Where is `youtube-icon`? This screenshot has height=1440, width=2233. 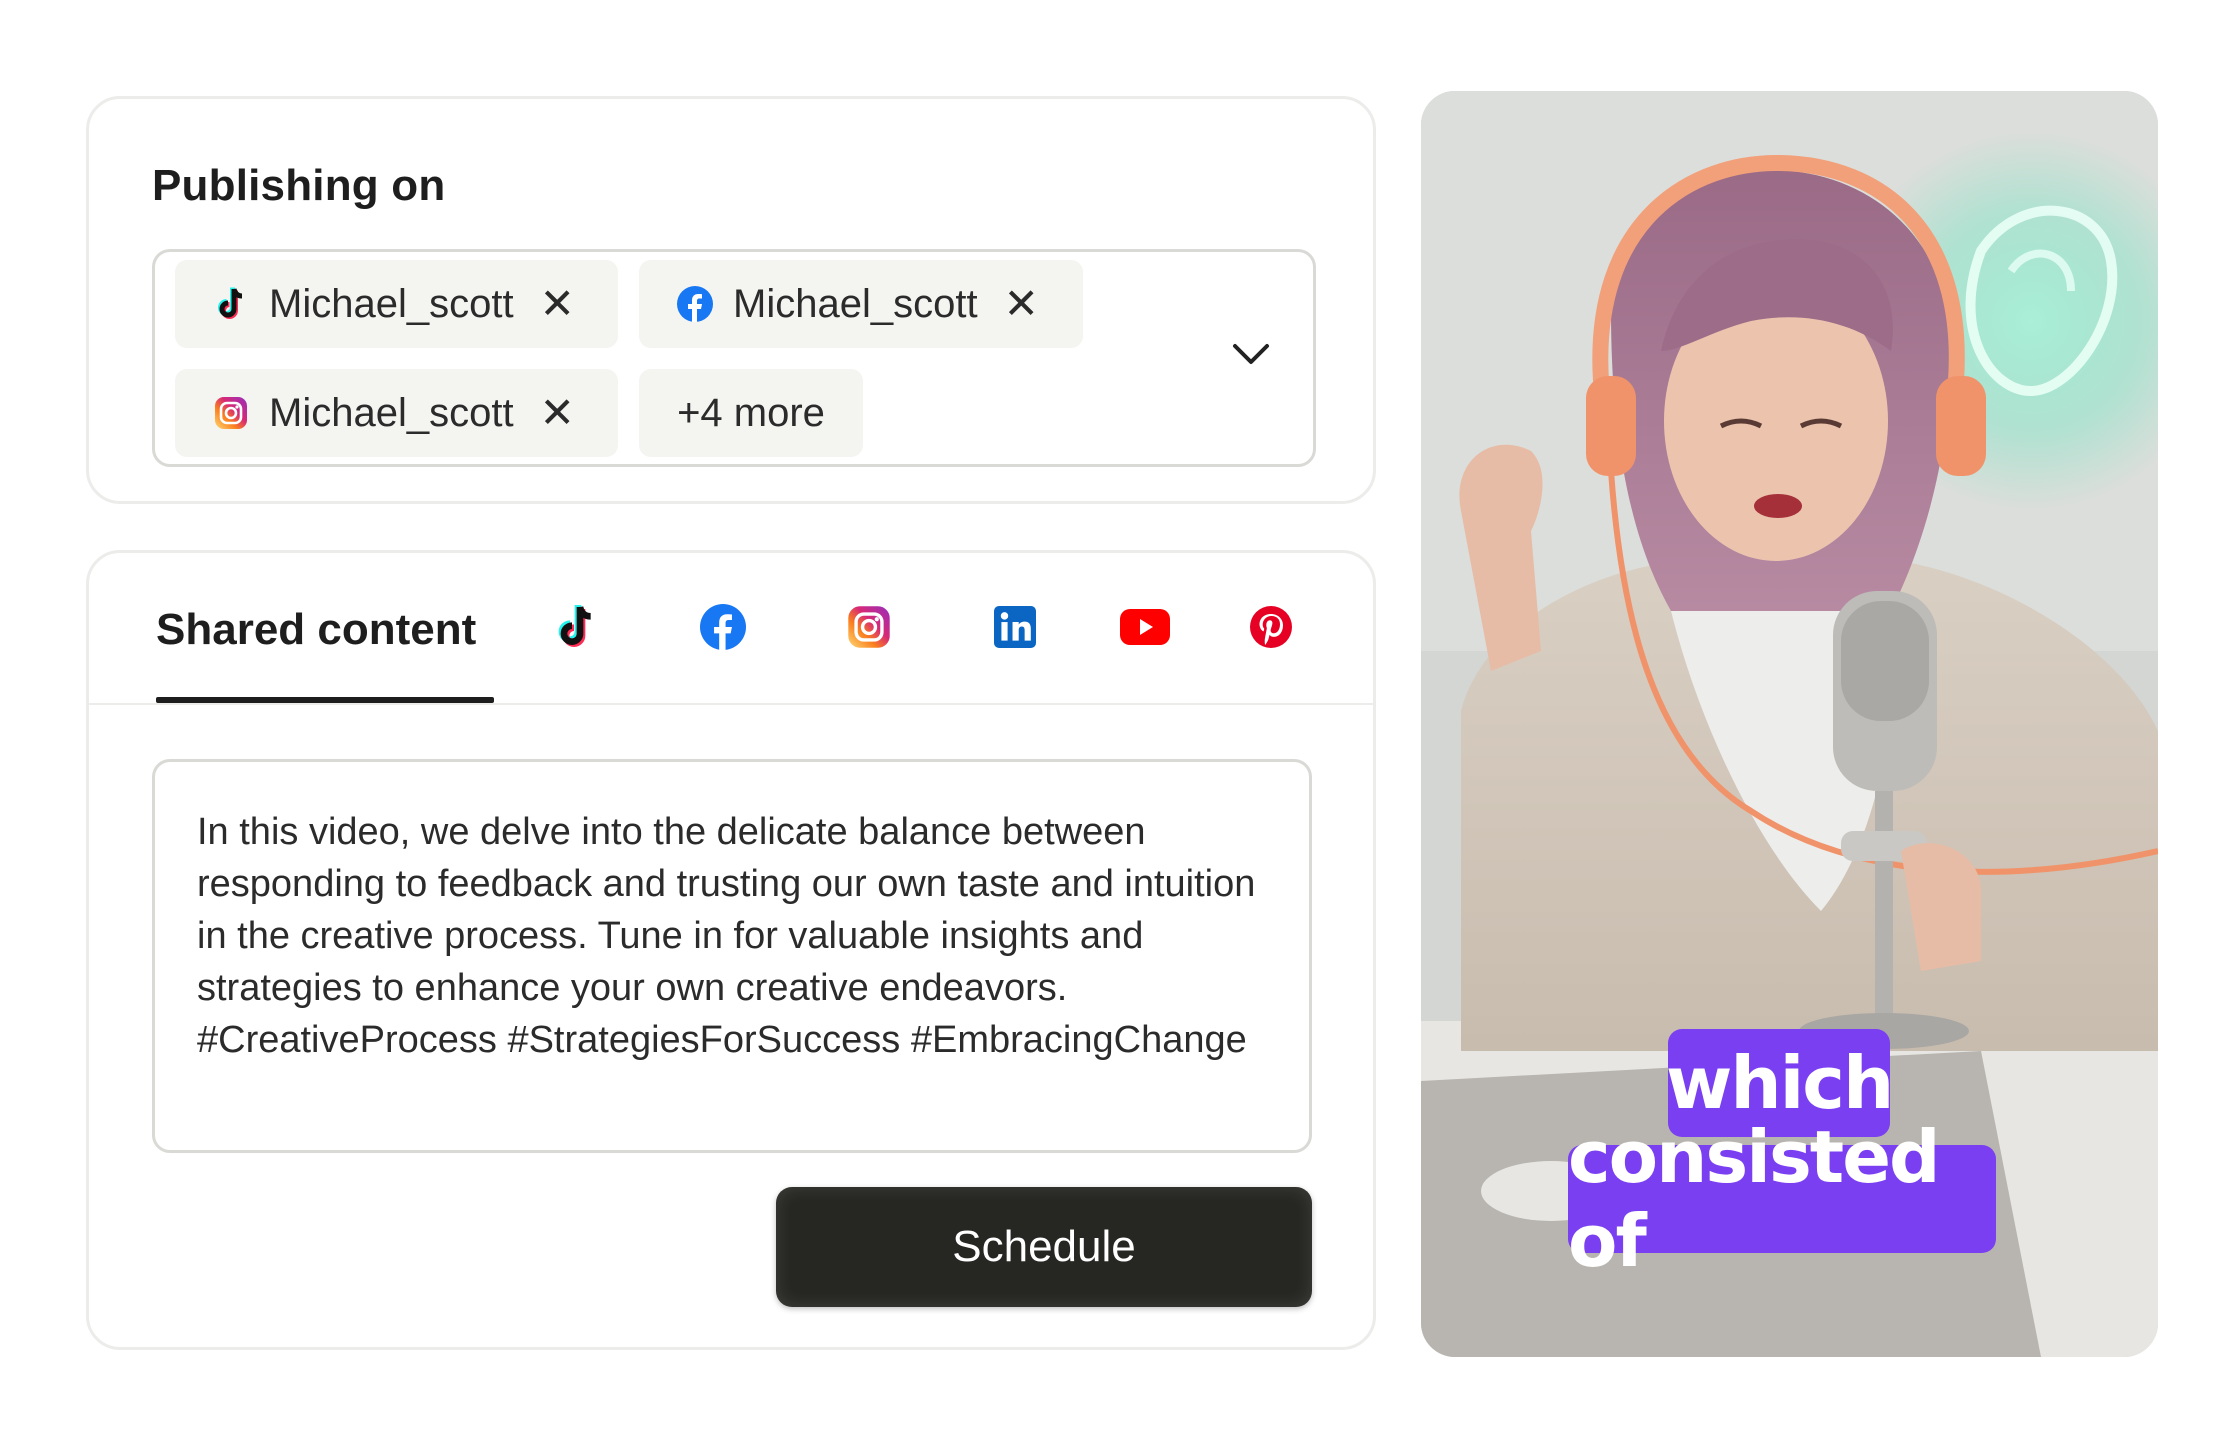 youtube-icon is located at coordinates (1145, 627).